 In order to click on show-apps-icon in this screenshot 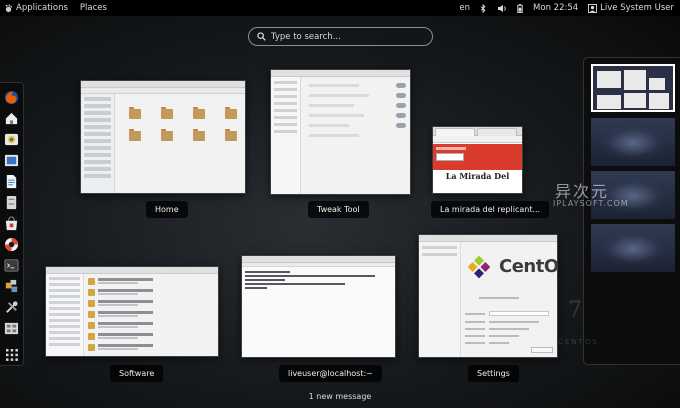, I will do `click(11, 355)`.